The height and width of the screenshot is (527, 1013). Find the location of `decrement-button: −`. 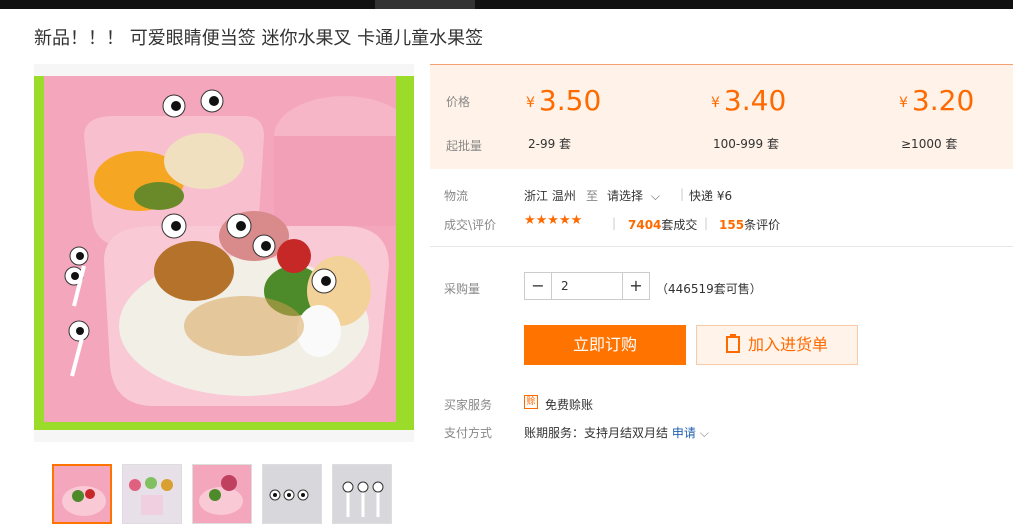

decrement-button: − is located at coordinates (538, 286).